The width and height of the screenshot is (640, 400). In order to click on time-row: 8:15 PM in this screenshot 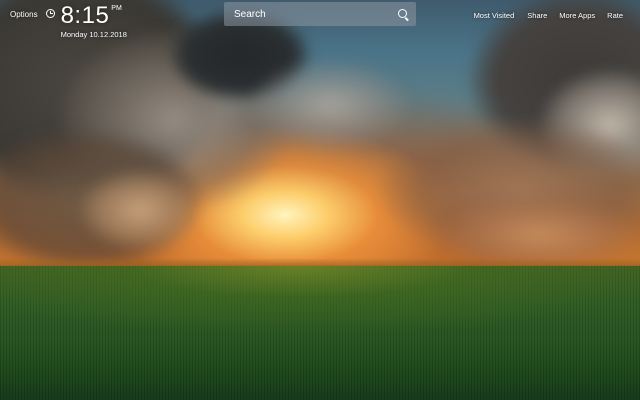, I will do `click(94, 16)`.